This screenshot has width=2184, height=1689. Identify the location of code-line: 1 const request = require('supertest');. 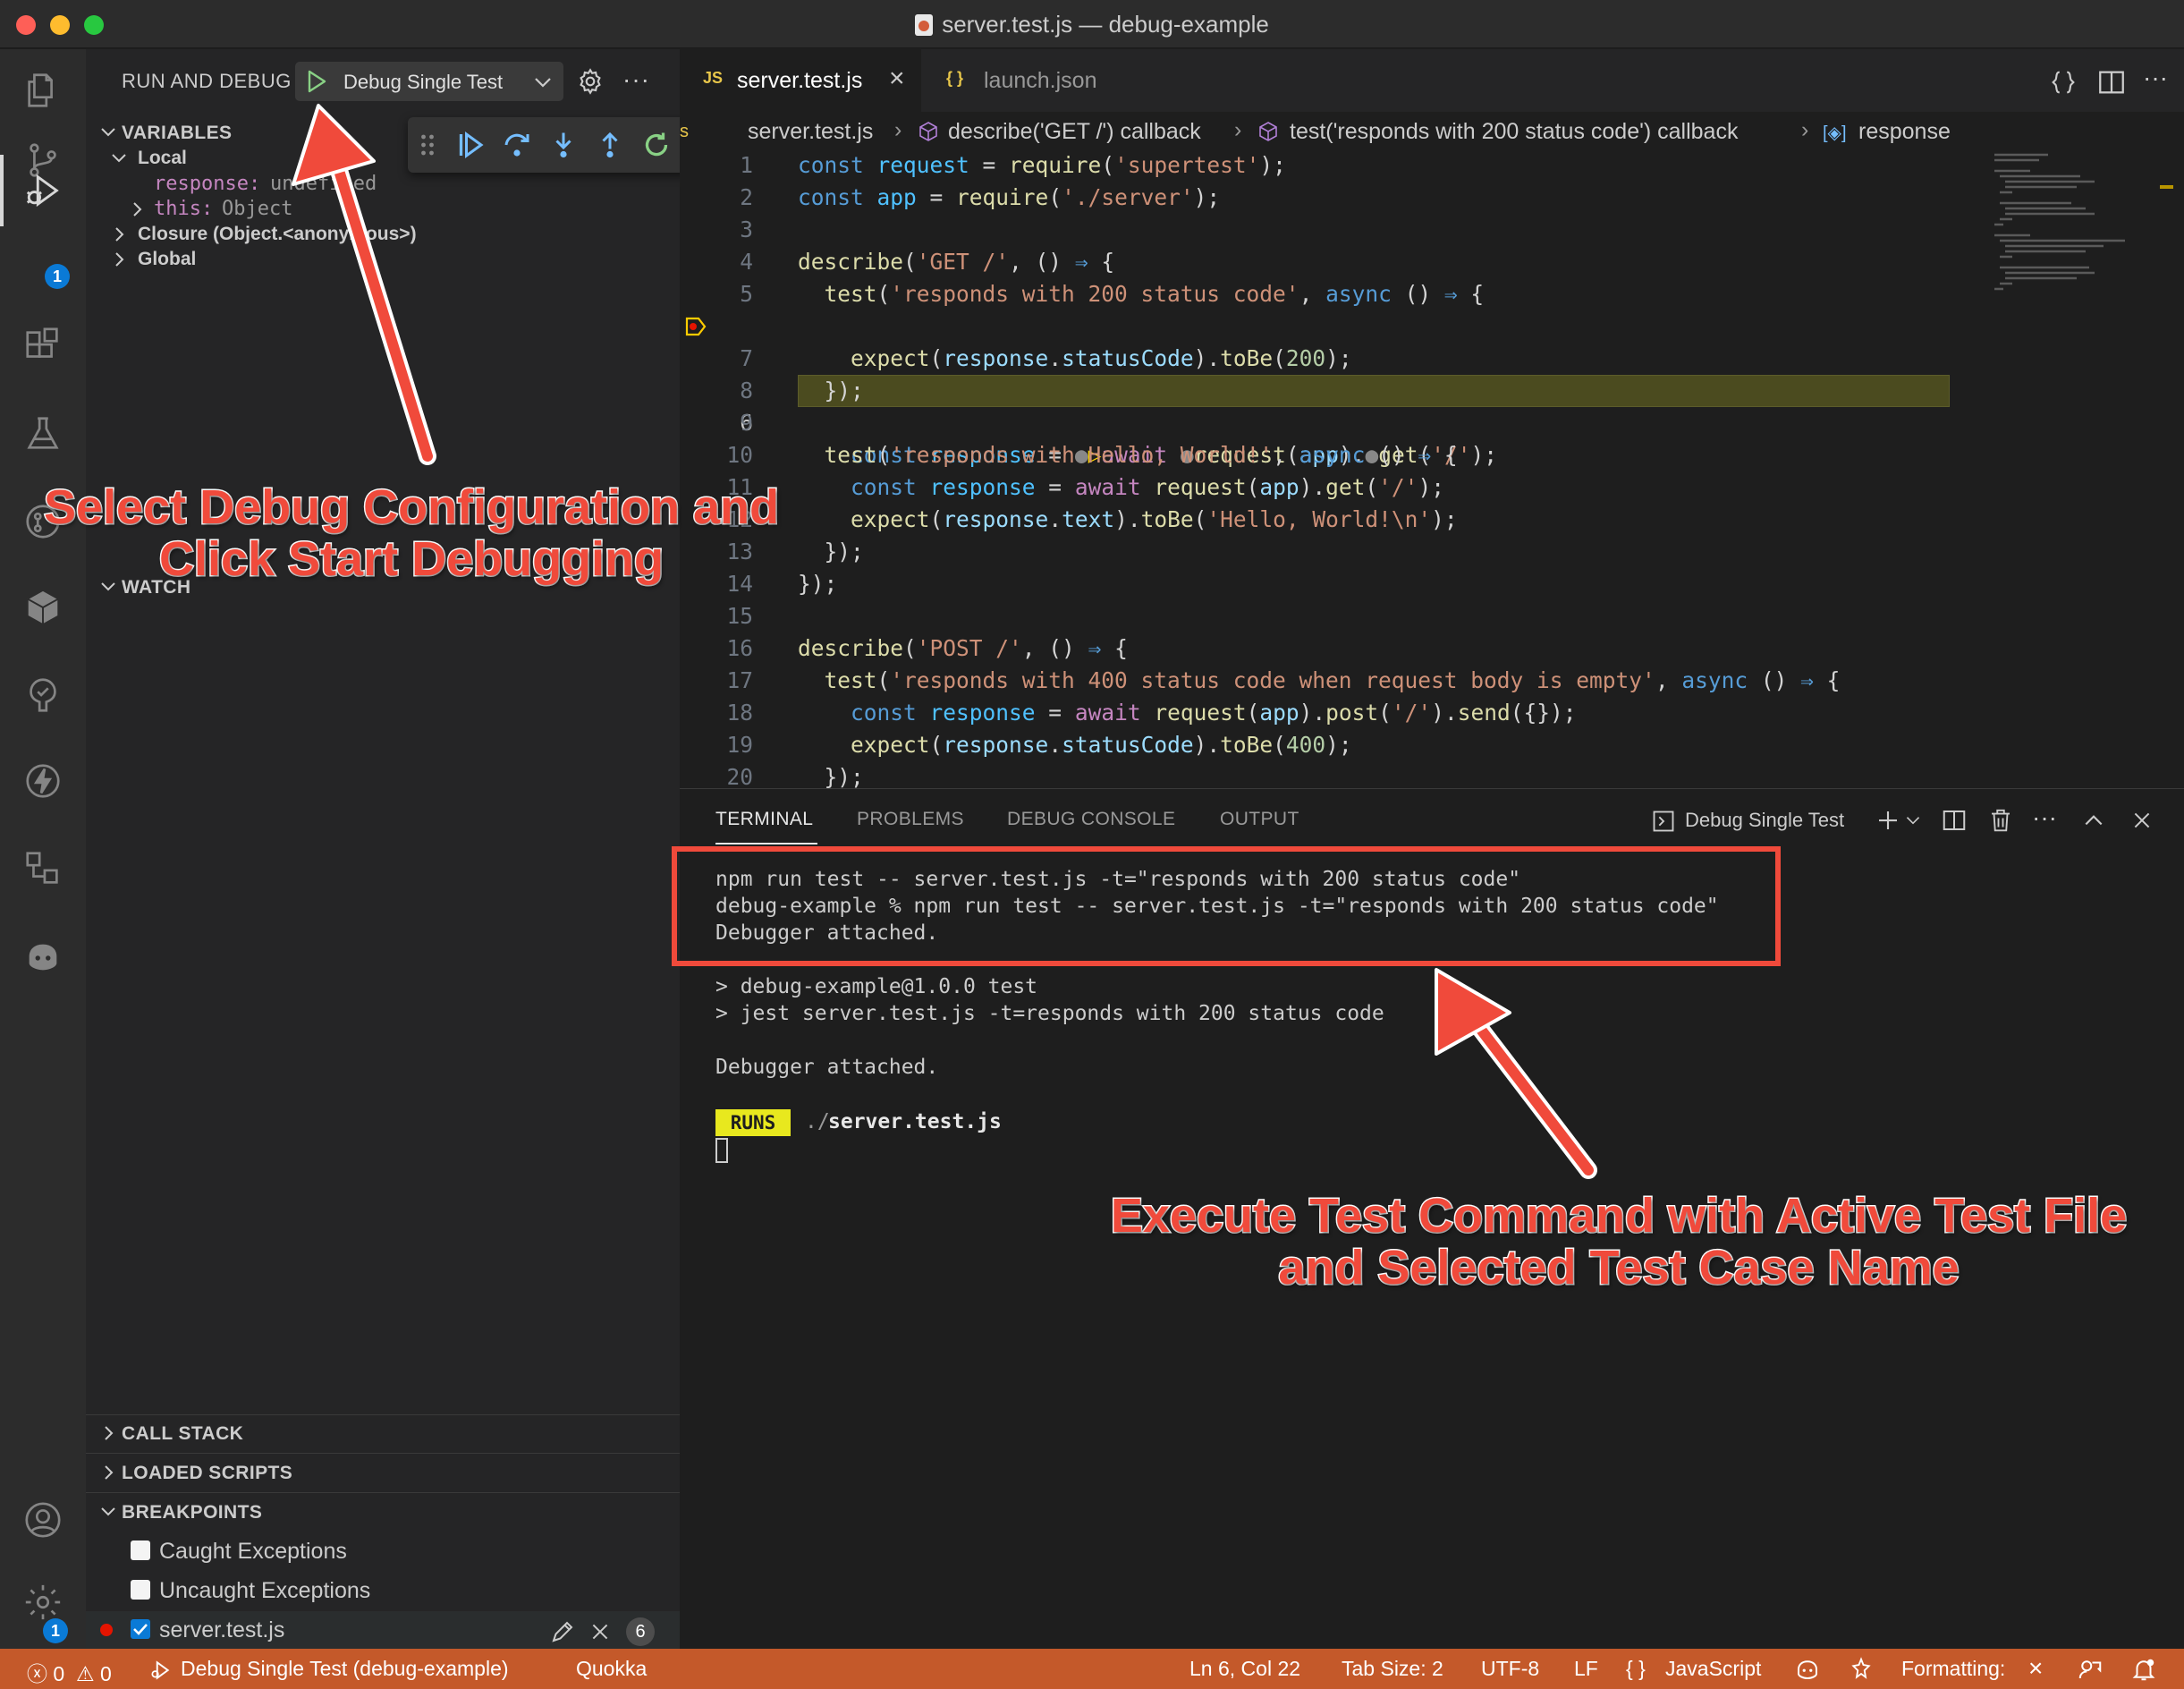
(1315, 165).